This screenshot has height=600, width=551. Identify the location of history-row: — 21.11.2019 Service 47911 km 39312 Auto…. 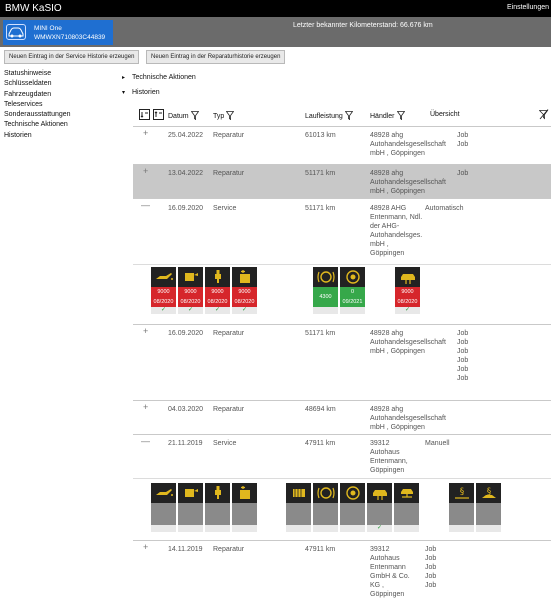
(342, 456).